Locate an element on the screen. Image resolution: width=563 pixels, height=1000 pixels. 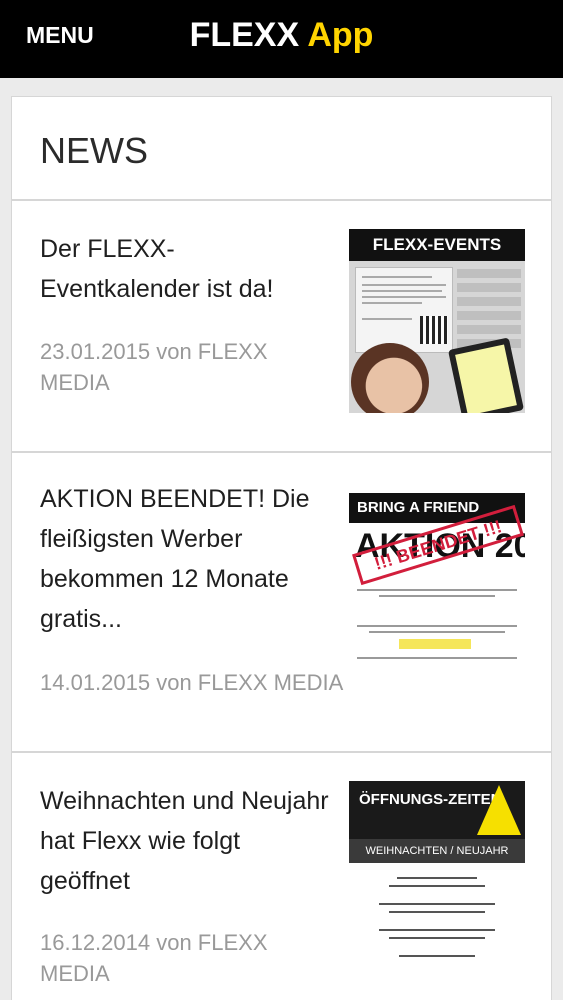
tablet-graphic is located at coordinates (486, 375).